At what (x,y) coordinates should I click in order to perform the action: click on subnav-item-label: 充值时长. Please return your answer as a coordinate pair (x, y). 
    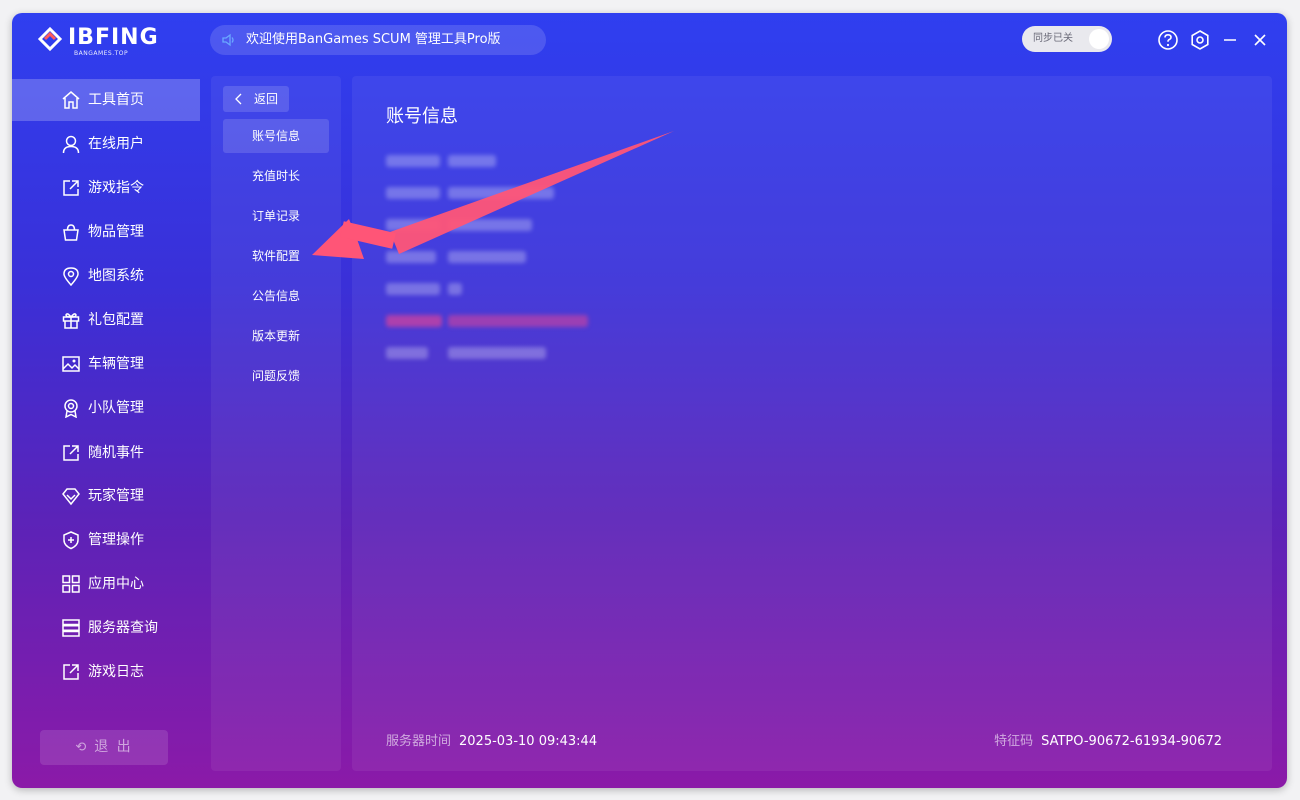
    Looking at the image, I should click on (276, 176).